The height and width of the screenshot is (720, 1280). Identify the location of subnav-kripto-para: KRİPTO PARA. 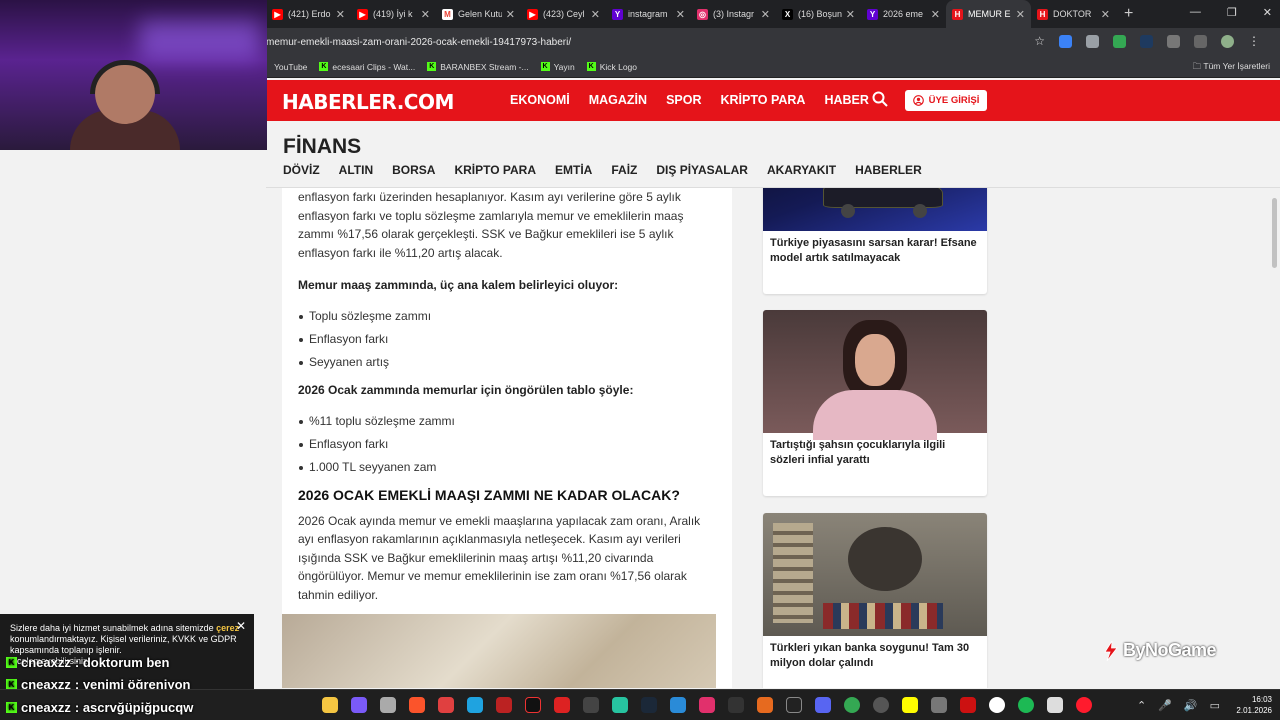
(495, 170).